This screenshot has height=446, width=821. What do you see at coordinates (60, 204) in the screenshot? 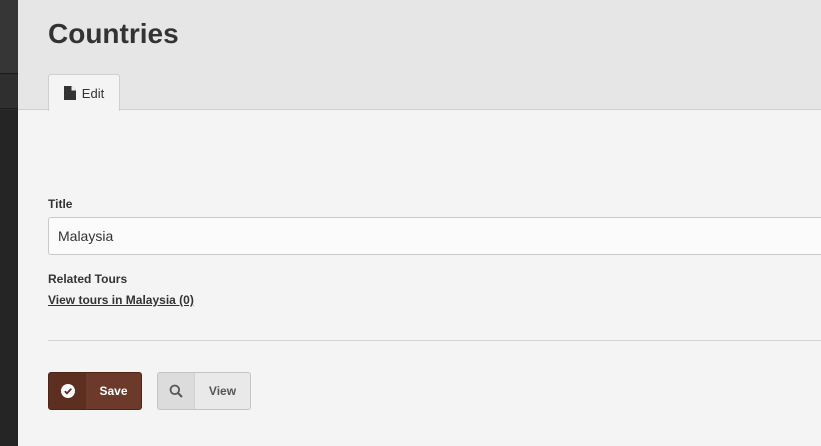
I see `title-label: Title` at bounding box center [60, 204].